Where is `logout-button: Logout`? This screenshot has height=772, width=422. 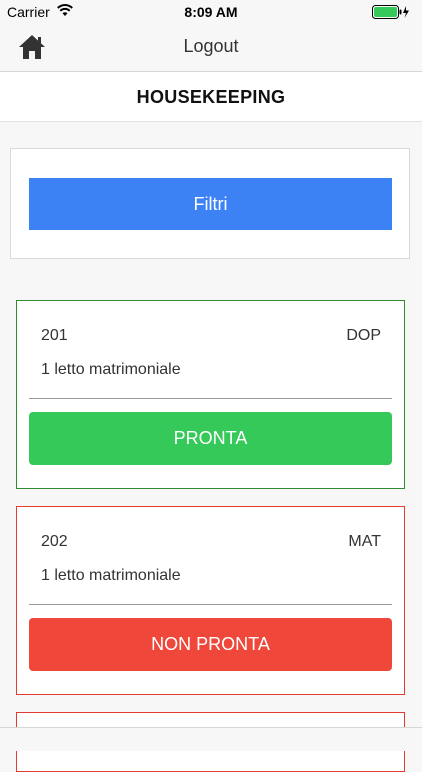
logout-button: Logout is located at coordinates (211, 46).